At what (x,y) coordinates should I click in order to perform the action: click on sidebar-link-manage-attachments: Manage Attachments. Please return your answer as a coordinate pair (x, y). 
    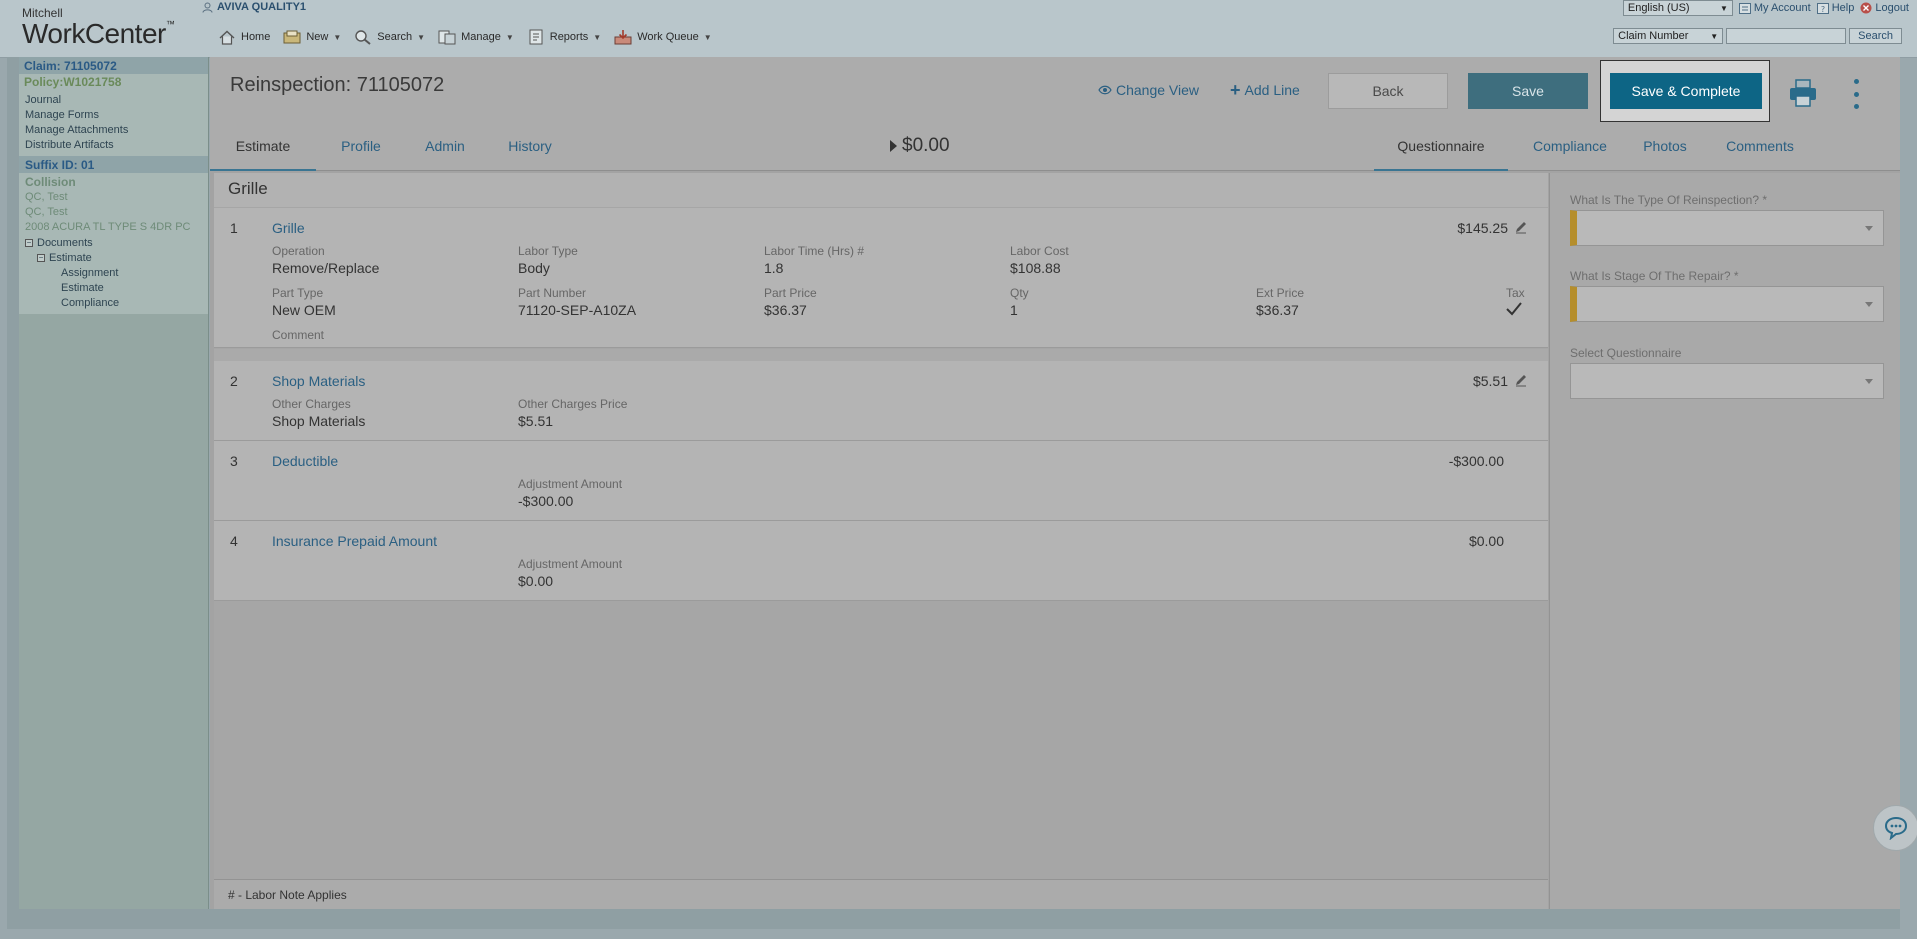
    Looking at the image, I should click on (113, 130).